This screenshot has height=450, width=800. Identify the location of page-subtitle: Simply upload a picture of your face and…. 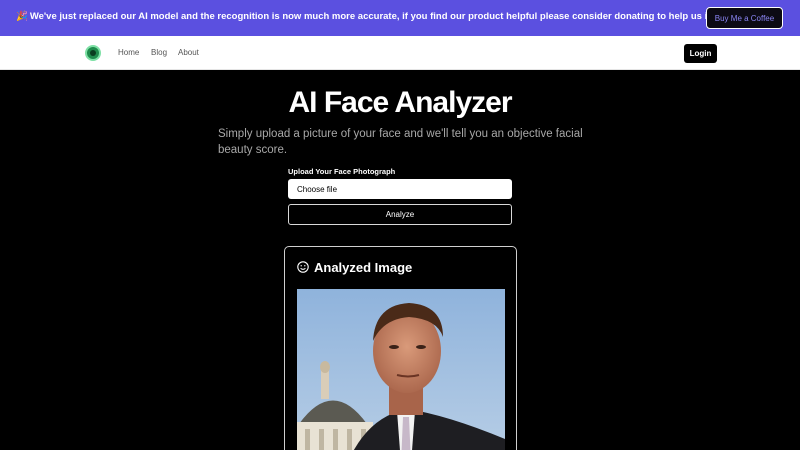
(400, 142).